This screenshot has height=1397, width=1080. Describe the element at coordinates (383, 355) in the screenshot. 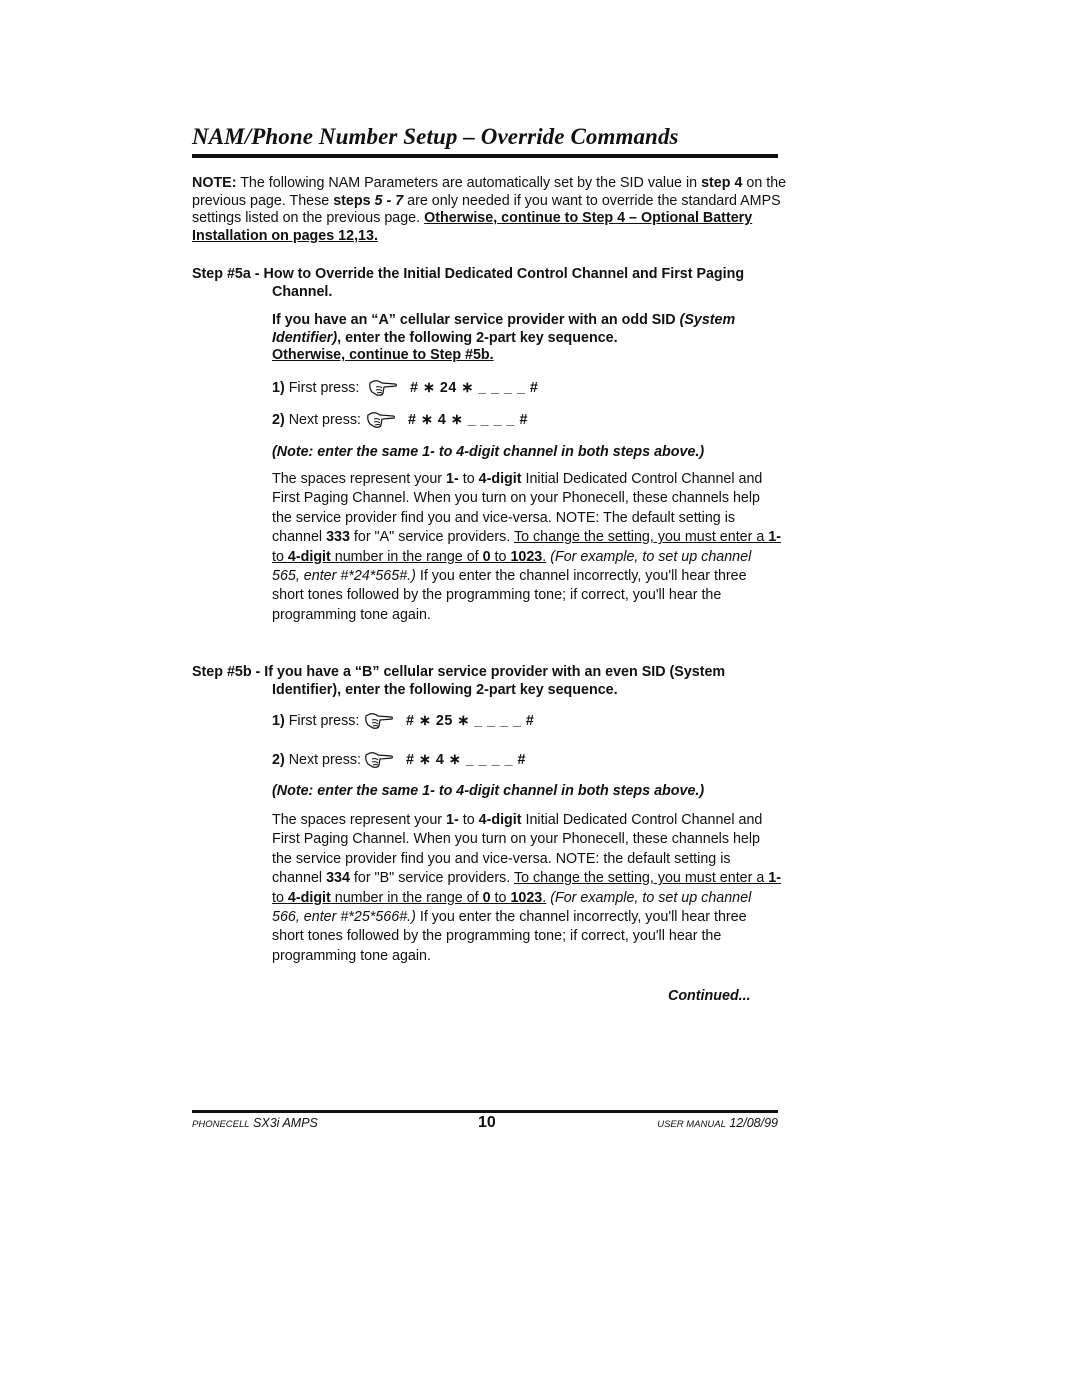

I see `otherwise-continue-5b: Otherwise, continue to Step #5b.` at that location.